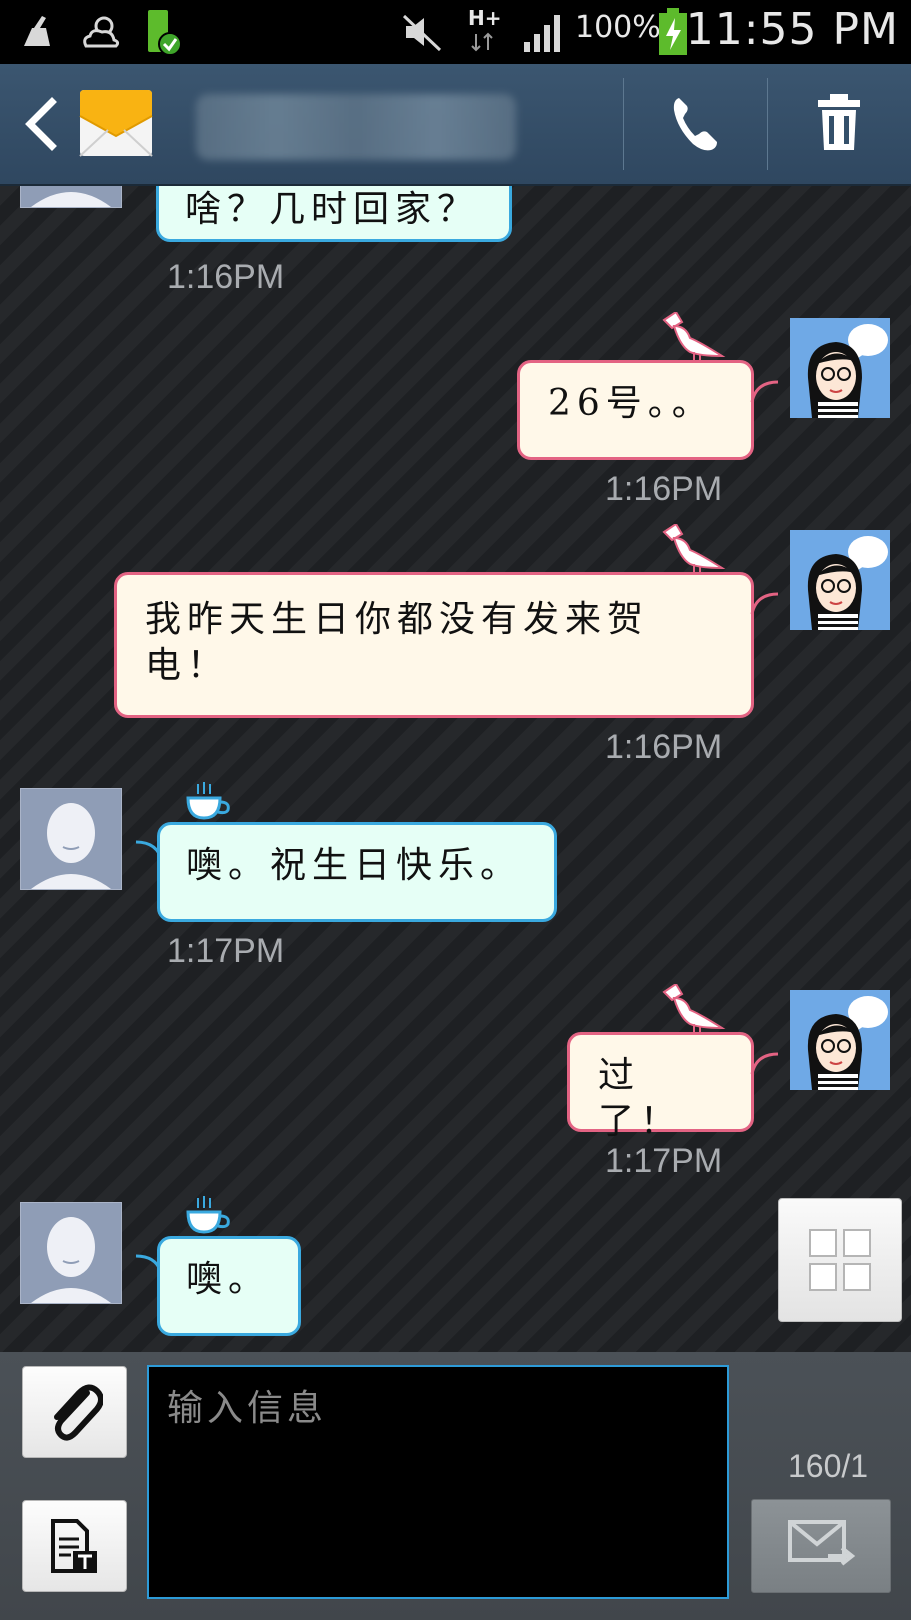 This screenshot has height=1620, width=911. What do you see at coordinates (438, 1482) in the screenshot?
I see `message-input: 输入信息` at bounding box center [438, 1482].